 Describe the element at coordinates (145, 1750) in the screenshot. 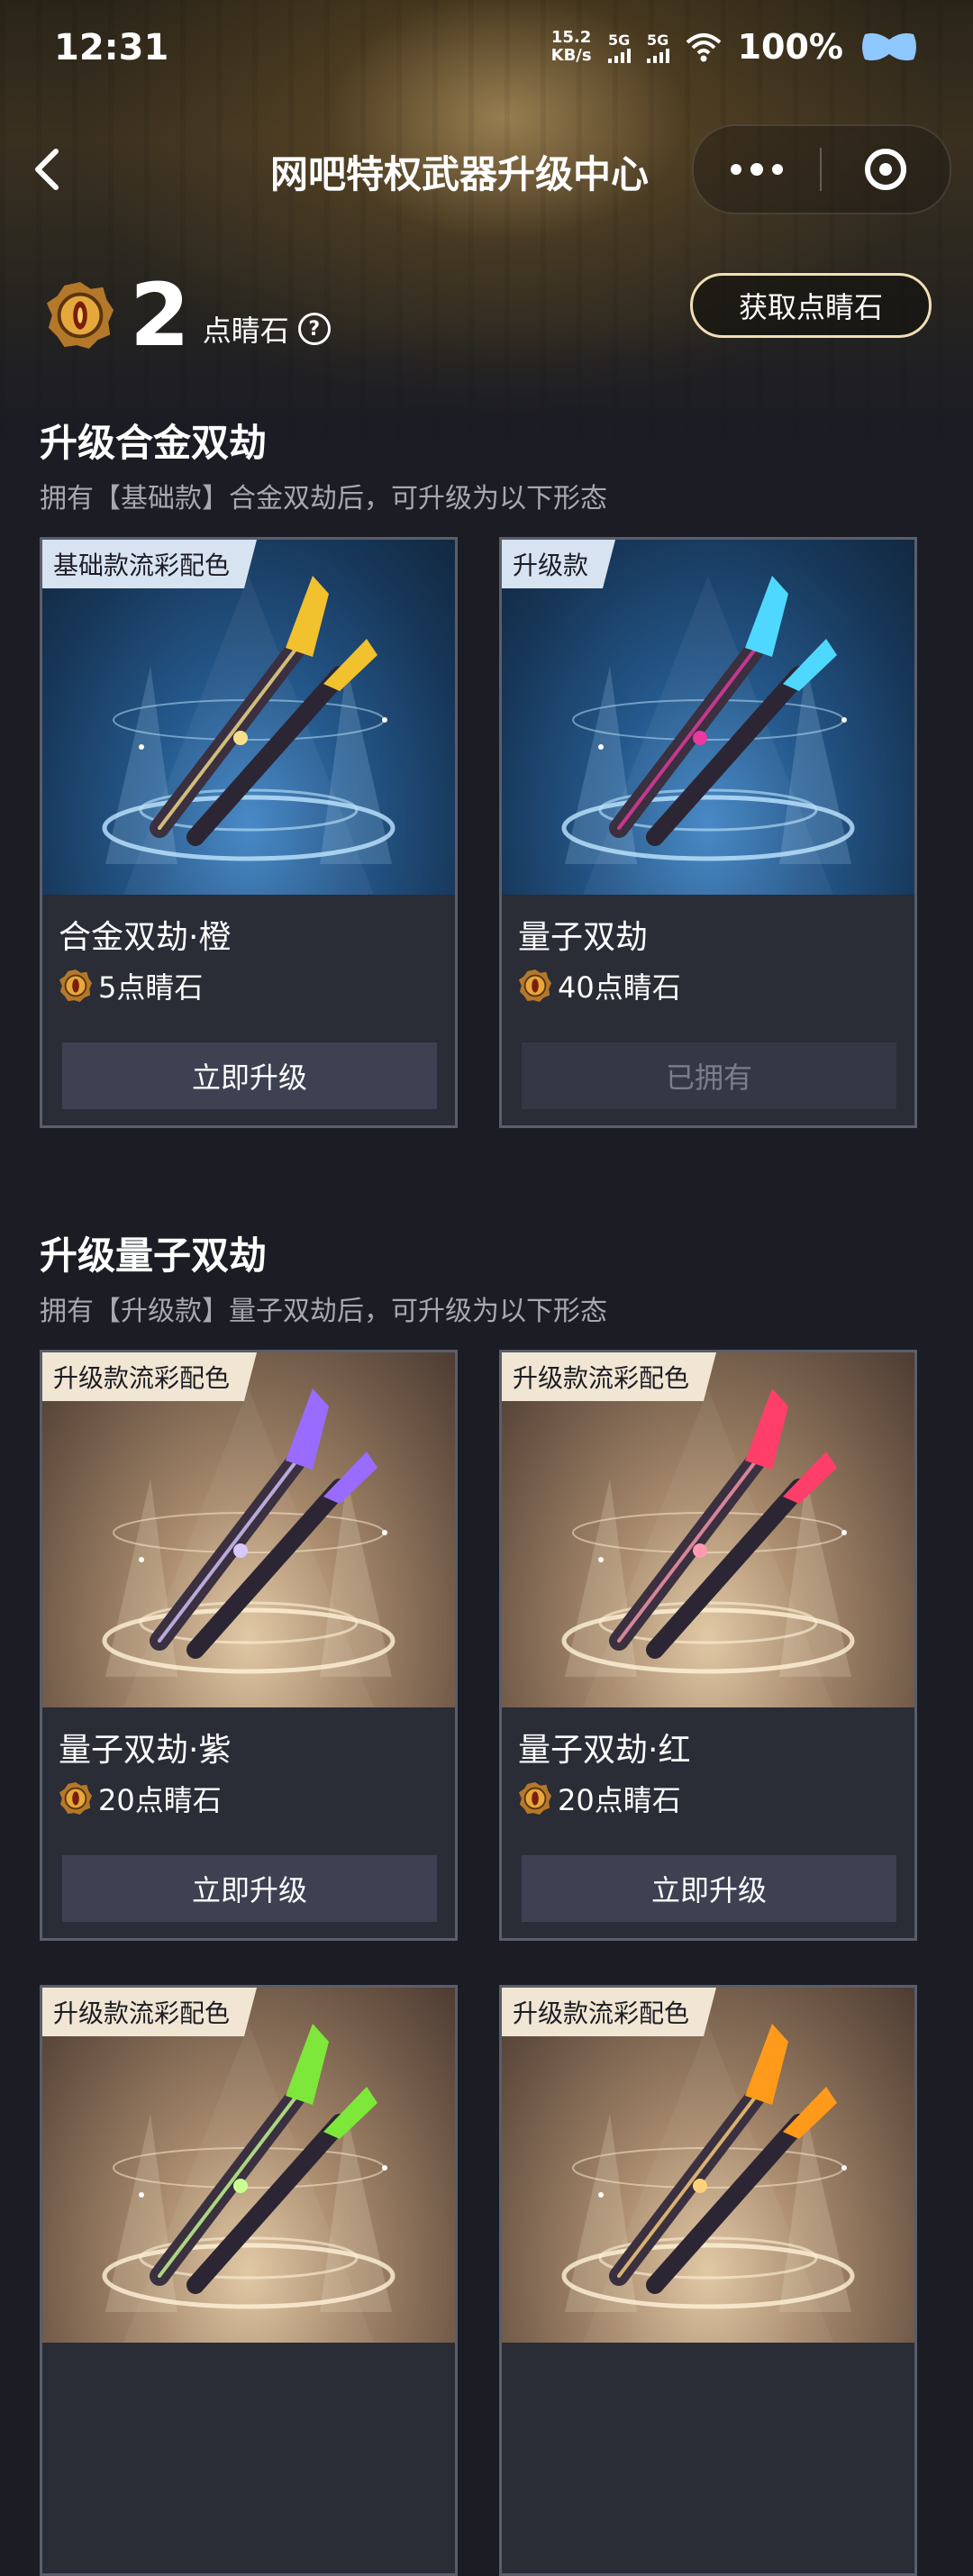

I see `weapon-name: 量子双劫·紫` at that location.